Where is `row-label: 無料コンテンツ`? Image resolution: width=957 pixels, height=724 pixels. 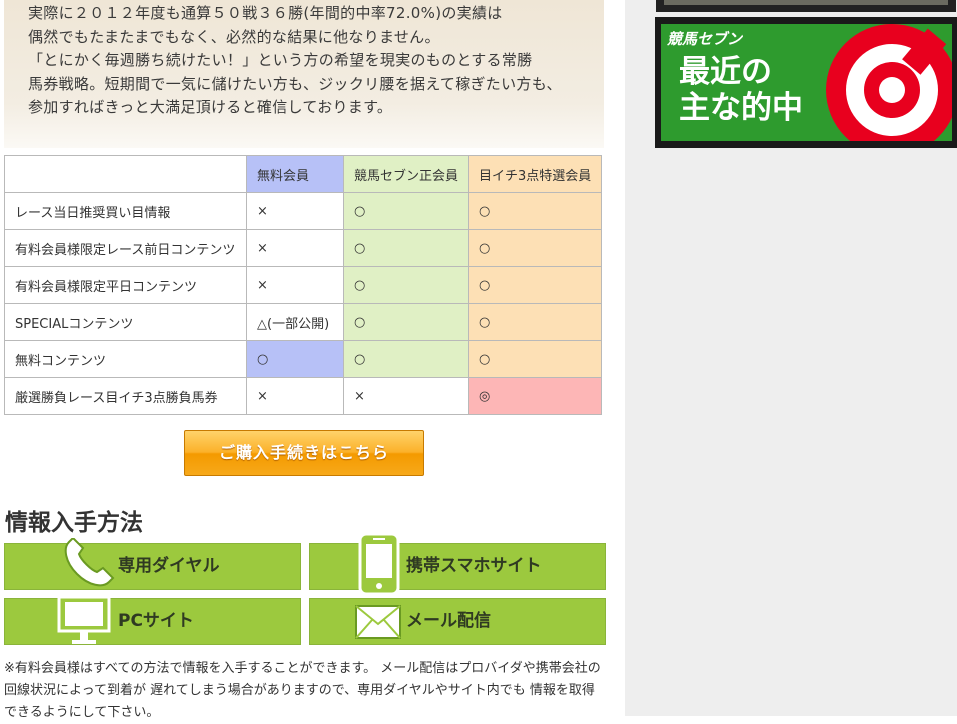
row-label: 無料コンテンツ is located at coordinates (125, 359).